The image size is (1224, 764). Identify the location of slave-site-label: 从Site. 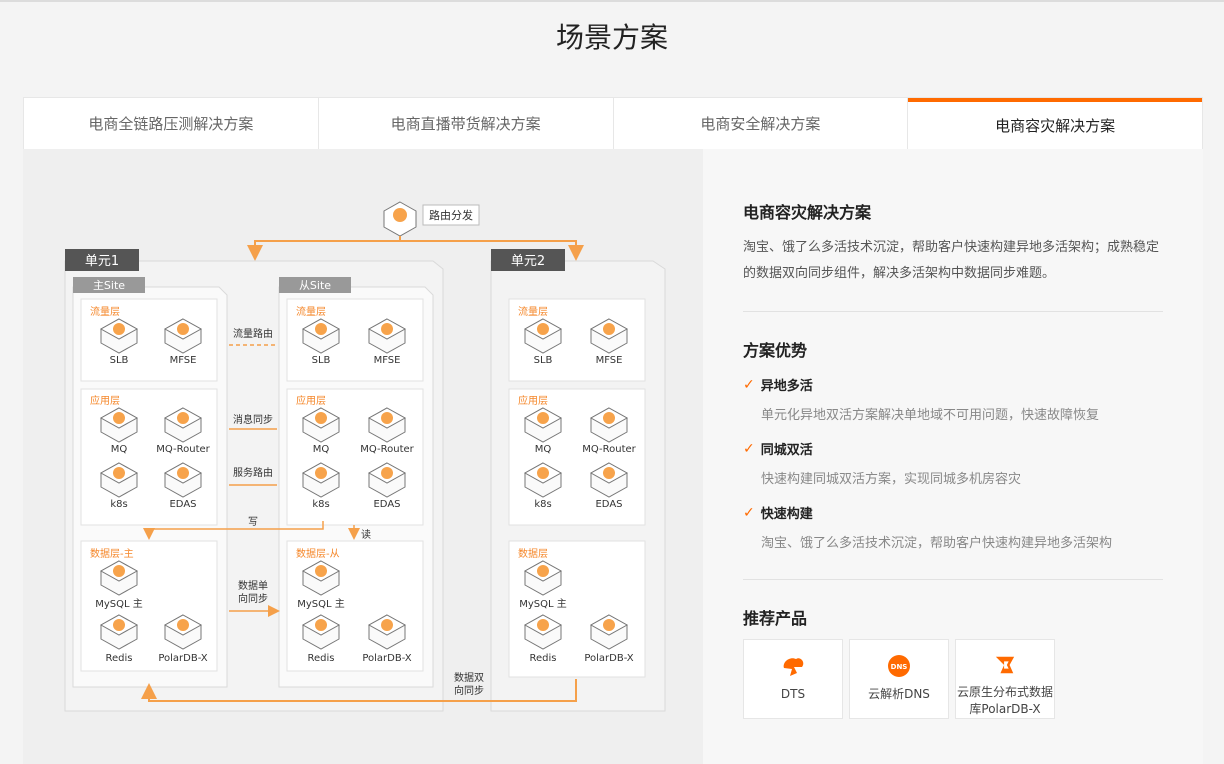
(315, 285).